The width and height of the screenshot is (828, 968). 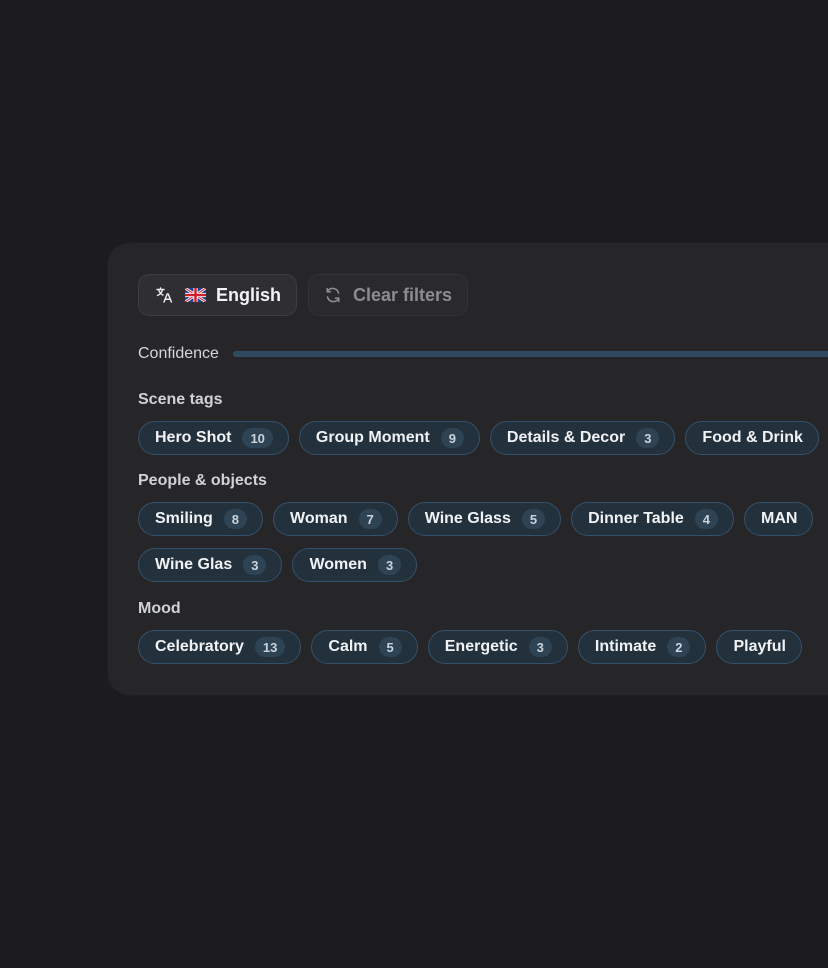 What do you see at coordinates (333, 295) in the screenshot?
I see `refresh-icon` at bounding box center [333, 295].